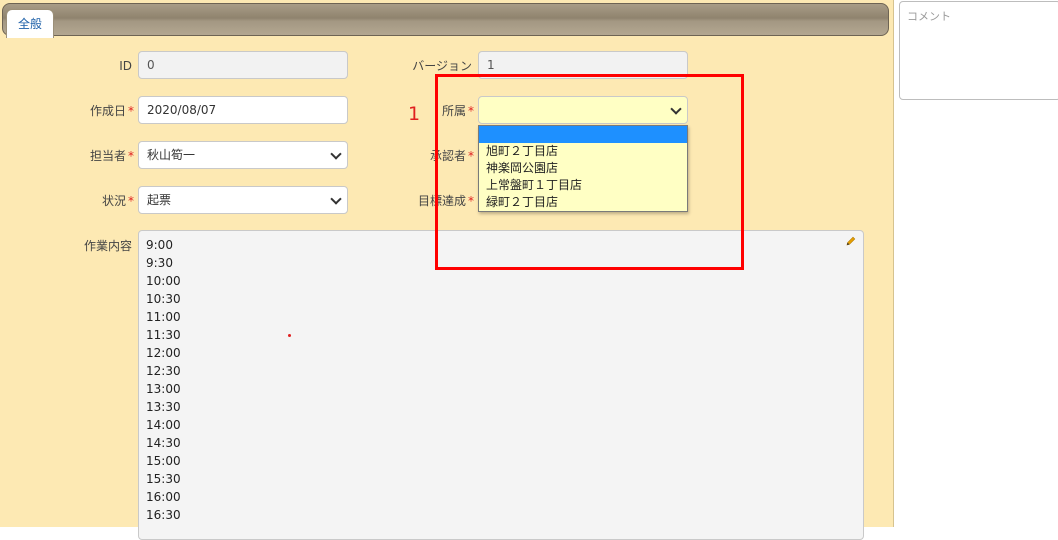 The width and height of the screenshot is (1058, 540). Describe the element at coordinates (107, 246) in the screenshot. I see `work-content-label-text: 作業内容` at that location.